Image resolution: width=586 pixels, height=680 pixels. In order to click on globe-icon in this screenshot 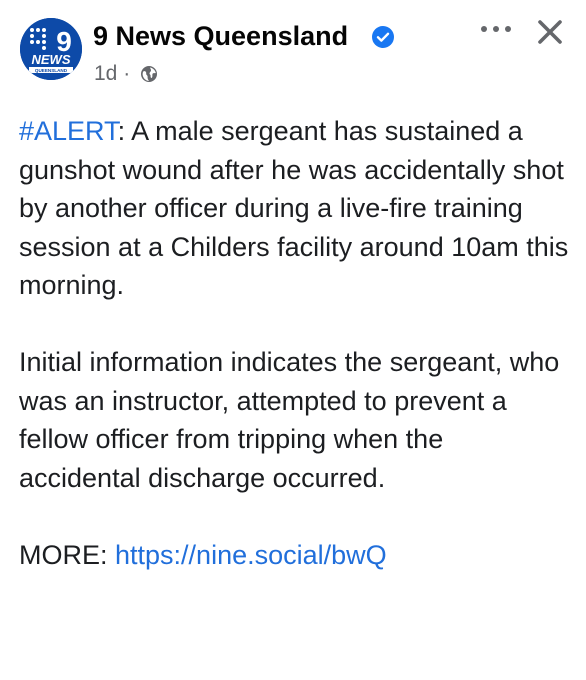, I will do `click(149, 74)`.